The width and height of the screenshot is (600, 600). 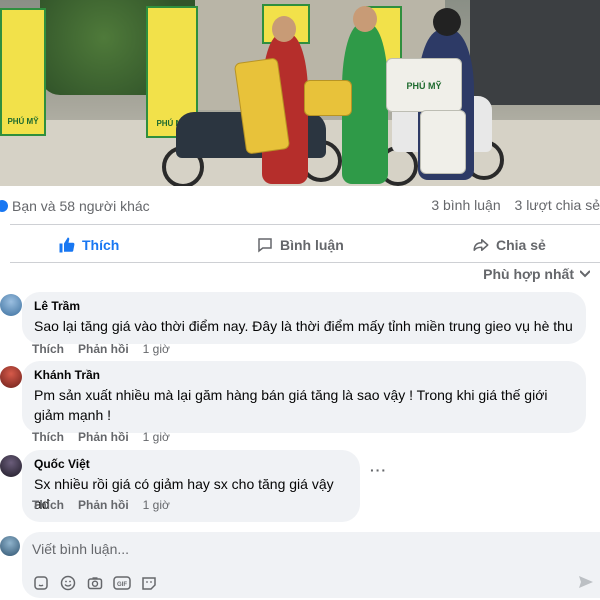 I want to click on photo-banner-left: PHÚ MỸ, so click(x=23, y=72).